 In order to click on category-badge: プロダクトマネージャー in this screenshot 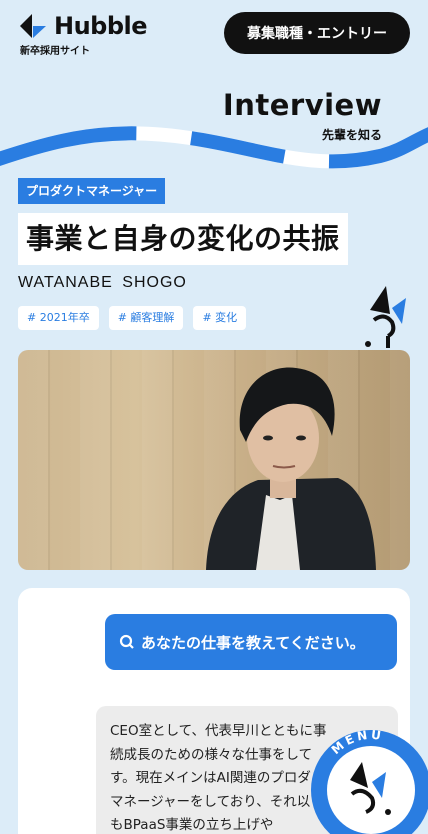, I will do `click(92, 191)`.